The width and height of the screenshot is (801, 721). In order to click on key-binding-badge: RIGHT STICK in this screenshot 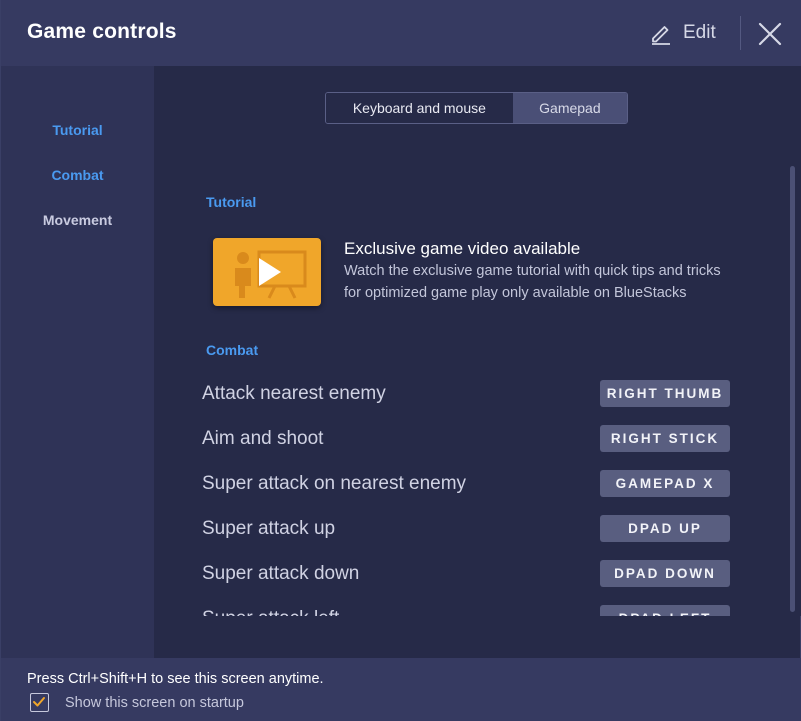, I will do `click(665, 438)`.